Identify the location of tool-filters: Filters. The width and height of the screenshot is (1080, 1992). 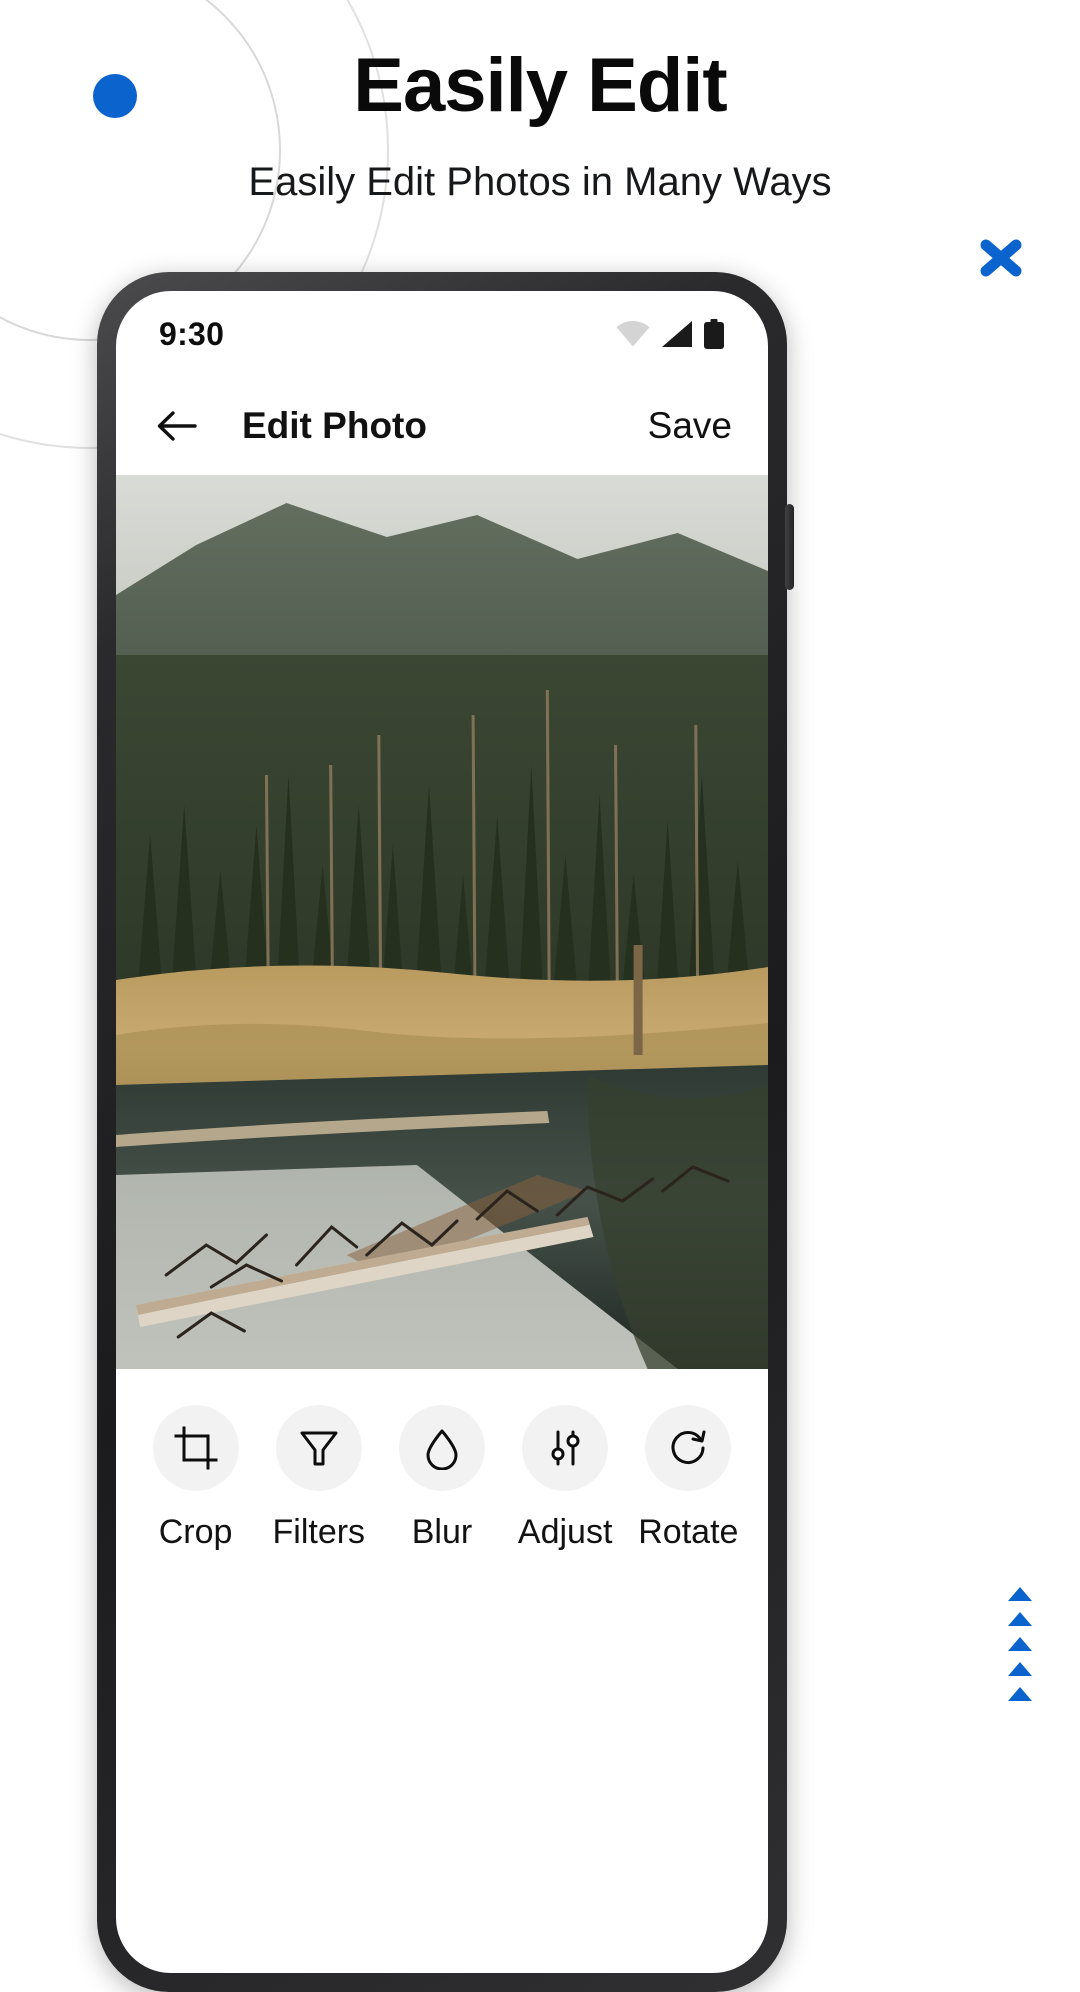
(319, 1478).